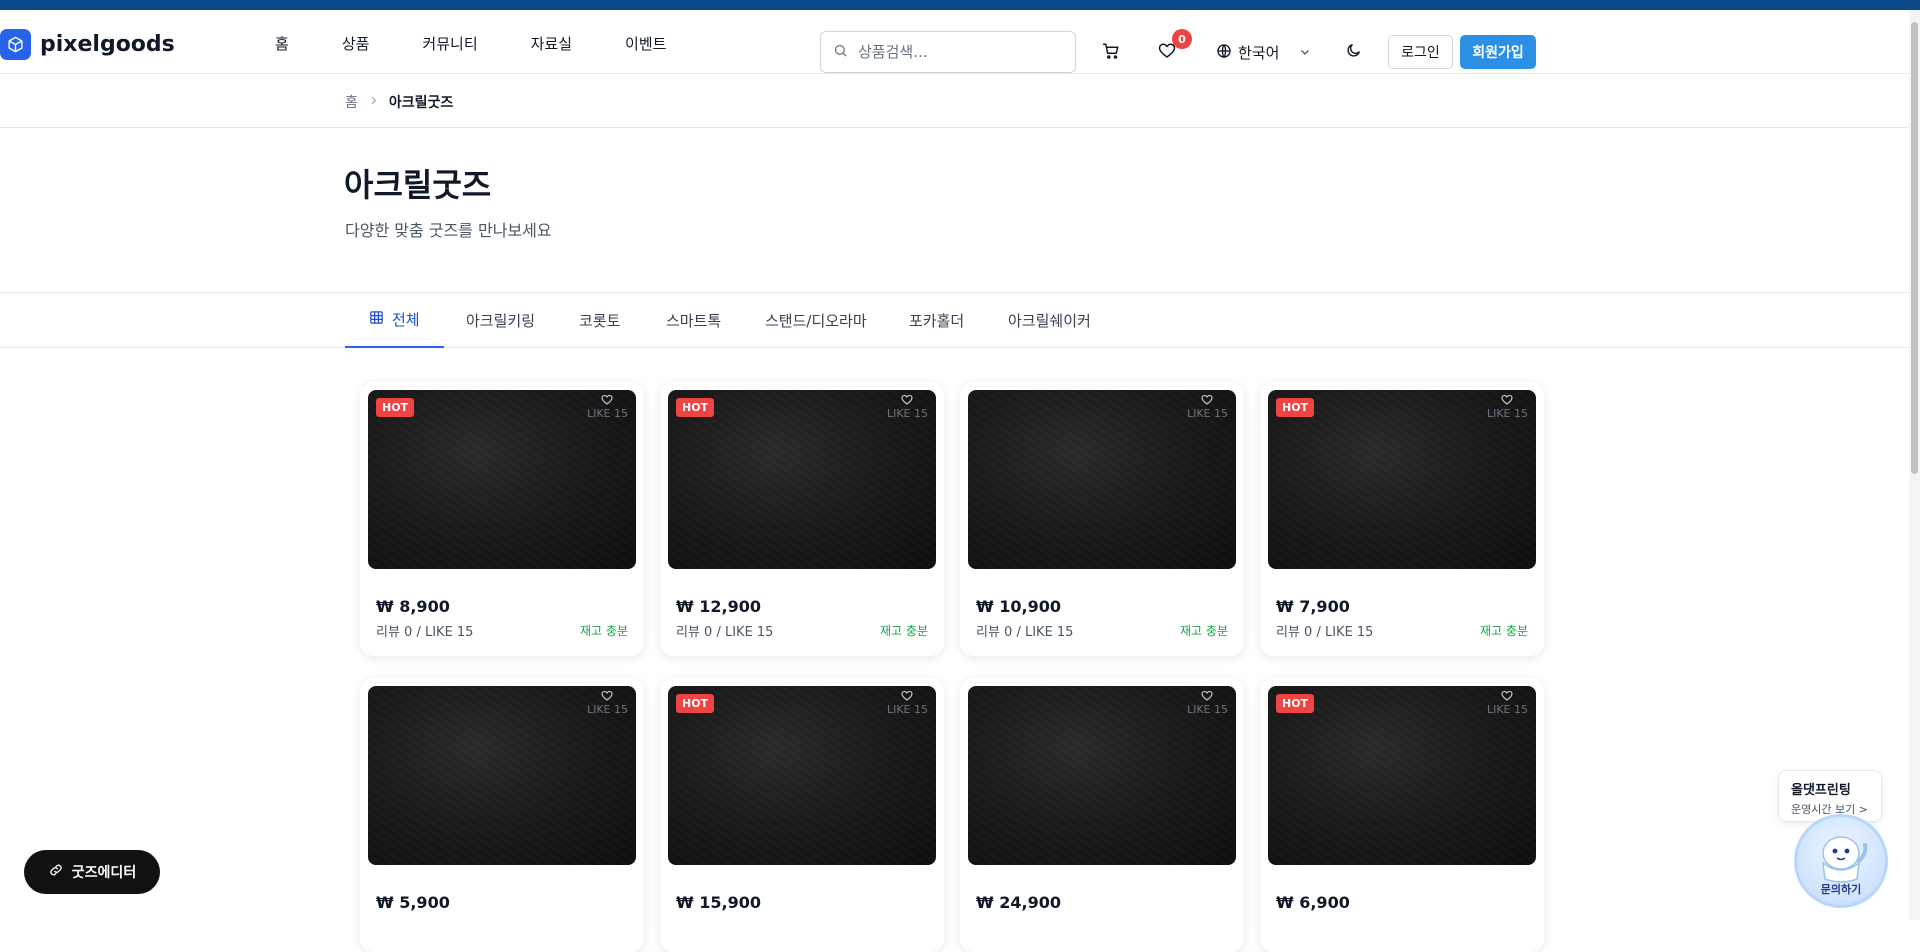 This screenshot has height=952, width=1920. I want to click on product-card: HOT LIKE 15 ₩ 12,900 리뷰 0 / LIKE 15 재고 충분, so click(802, 519).